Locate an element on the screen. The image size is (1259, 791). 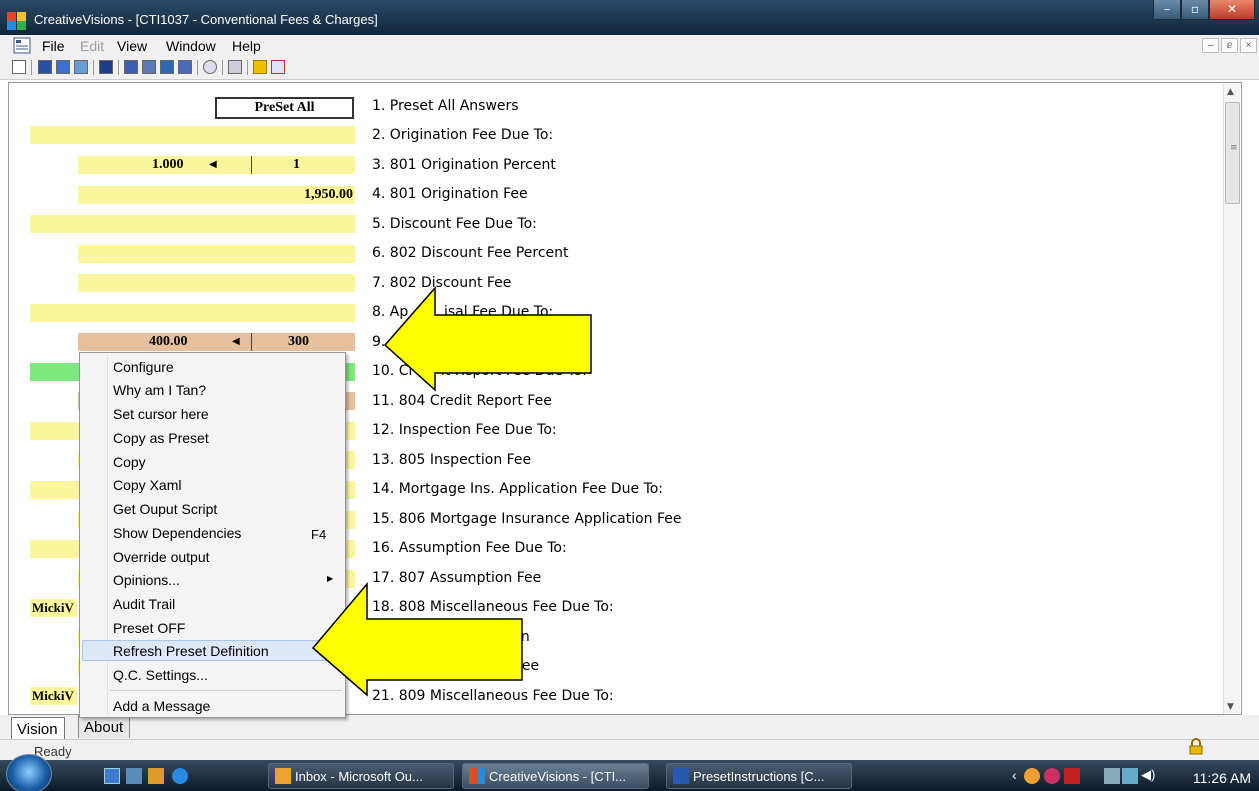
menu-item-copy-xaml: Copy Xaml is located at coordinates (147, 488).